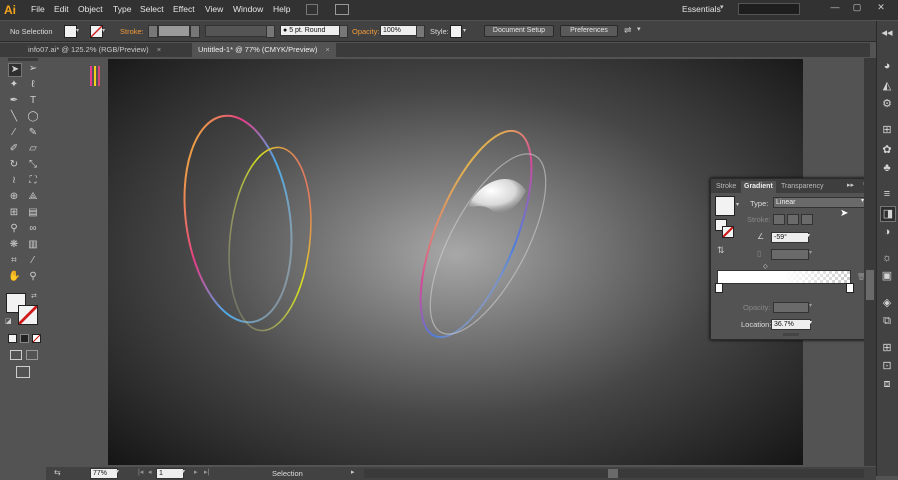 Image resolution: width=898 pixels, height=480 pixels. Describe the element at coordinates (758, 187) in the screenshot. I see `tab-gradient: Gradient` at that location.